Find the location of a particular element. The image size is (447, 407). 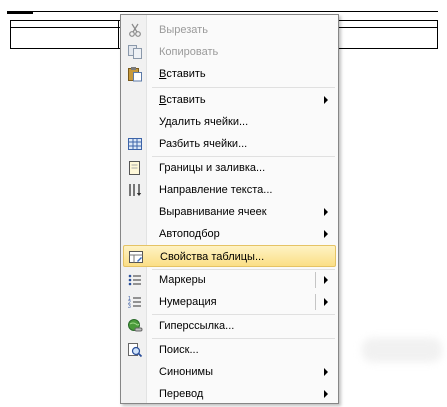

menu-item-insert: Вставить is located at coordinates (229, 100).